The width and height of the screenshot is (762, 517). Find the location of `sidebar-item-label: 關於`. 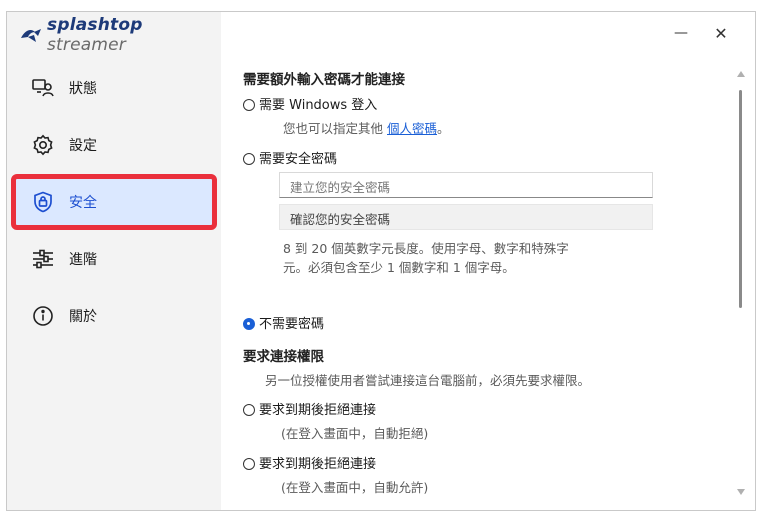

sidebar-item-label: 關於 is located at coordinates (83, 317).